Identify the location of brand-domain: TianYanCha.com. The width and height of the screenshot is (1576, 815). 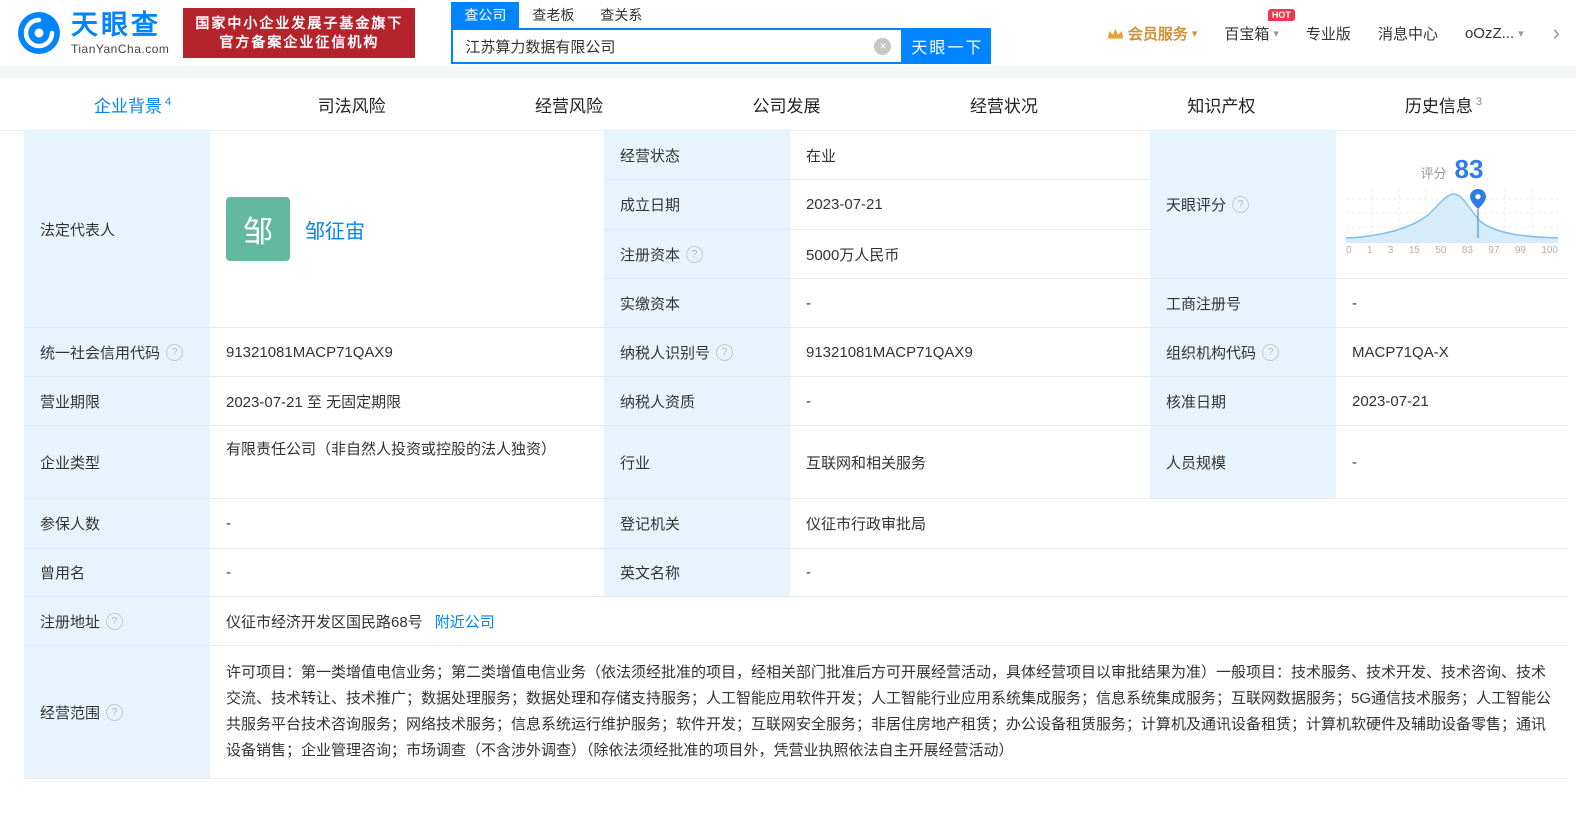
(120, 48).